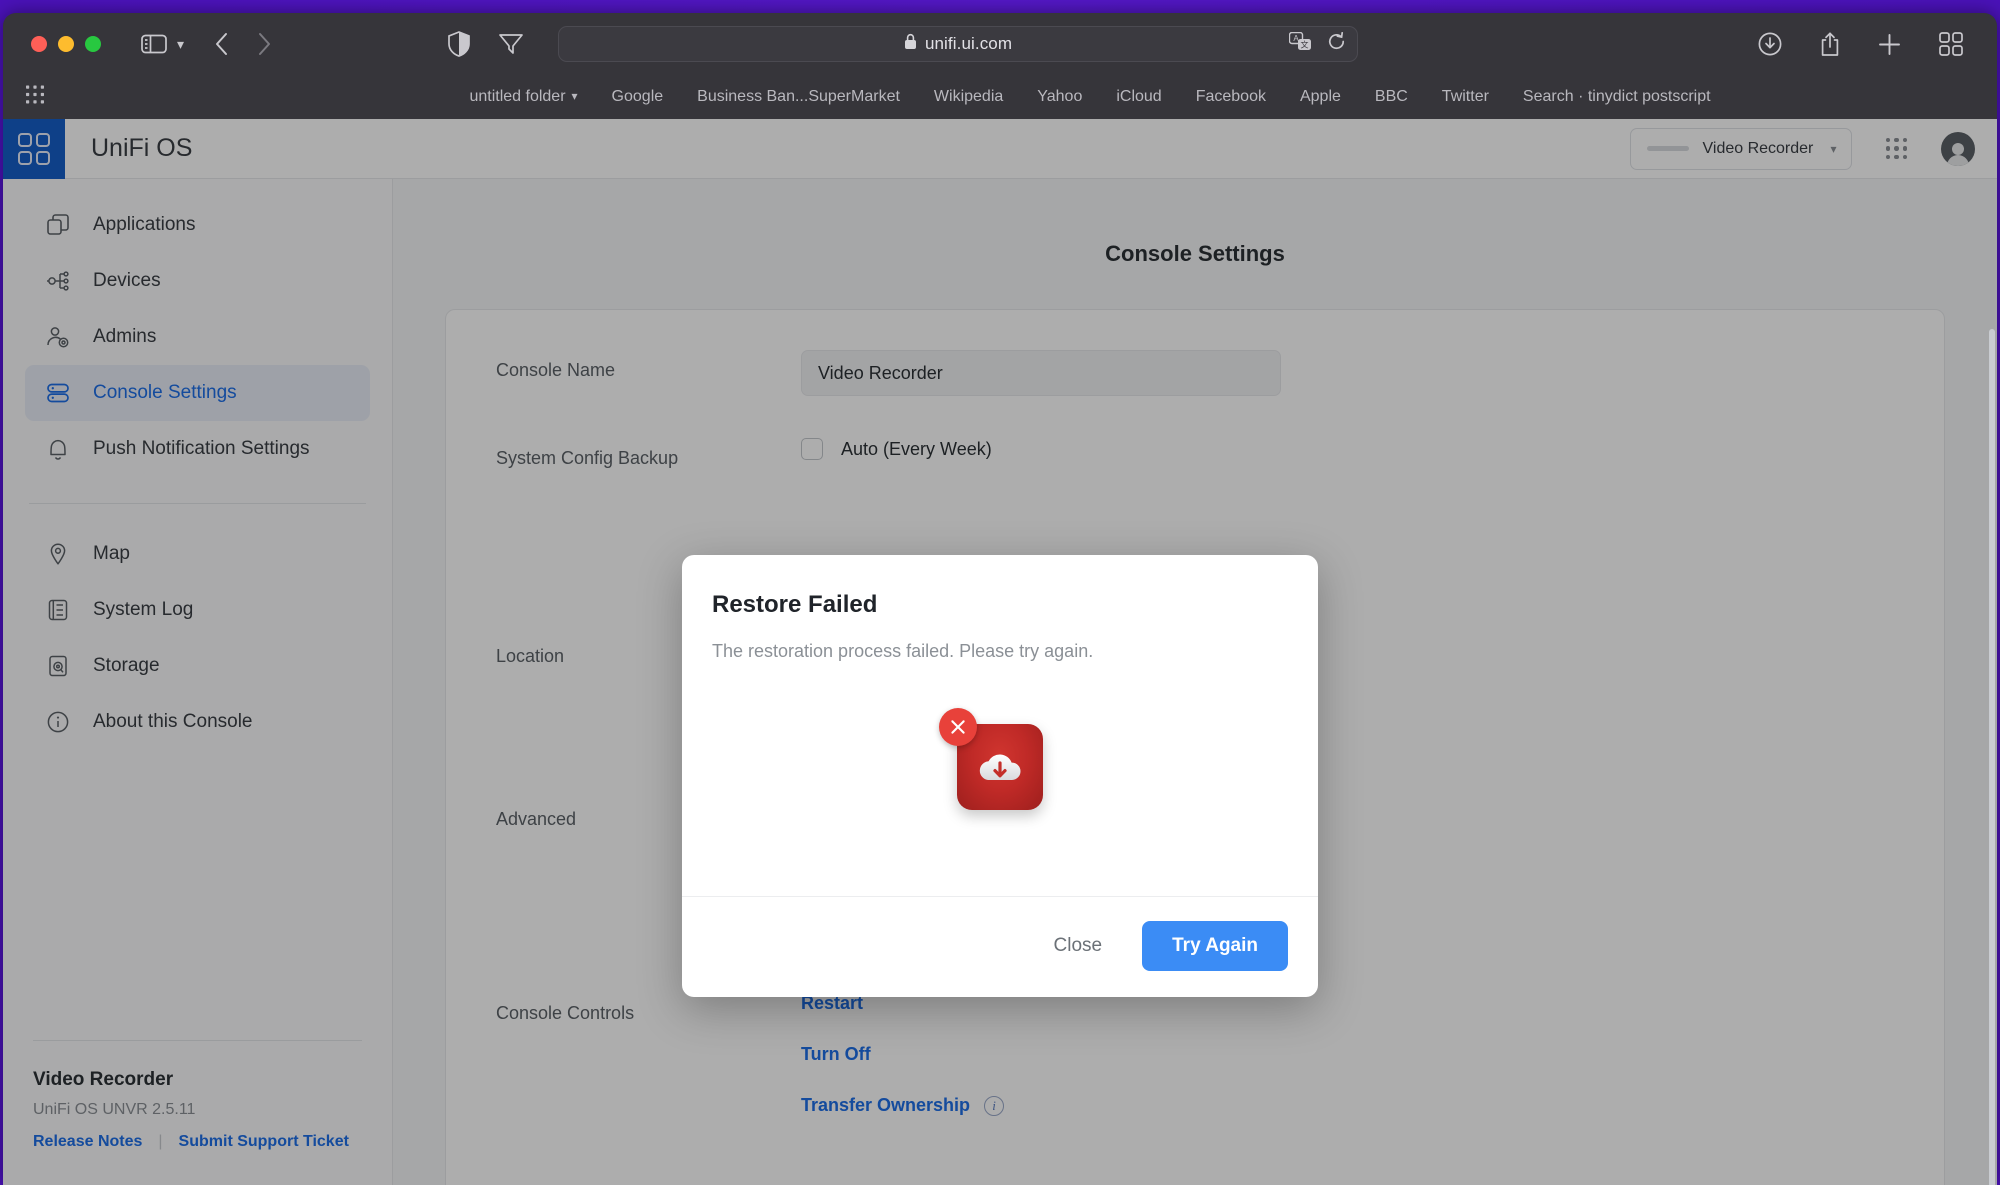 The width and height of the screenshot is (2000, 1185). I want to click on error-x-icon, so click(958, 727).